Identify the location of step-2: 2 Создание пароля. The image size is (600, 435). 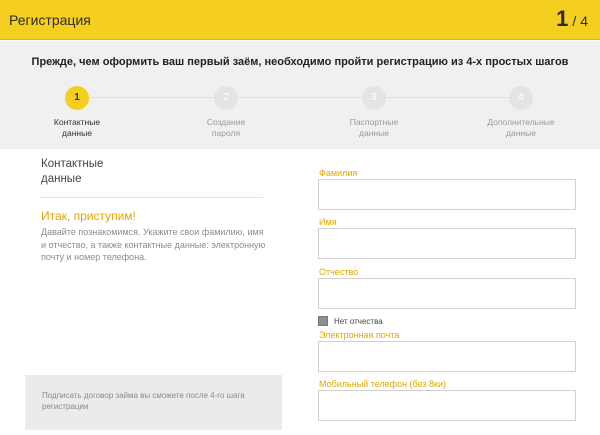
(226, 112).